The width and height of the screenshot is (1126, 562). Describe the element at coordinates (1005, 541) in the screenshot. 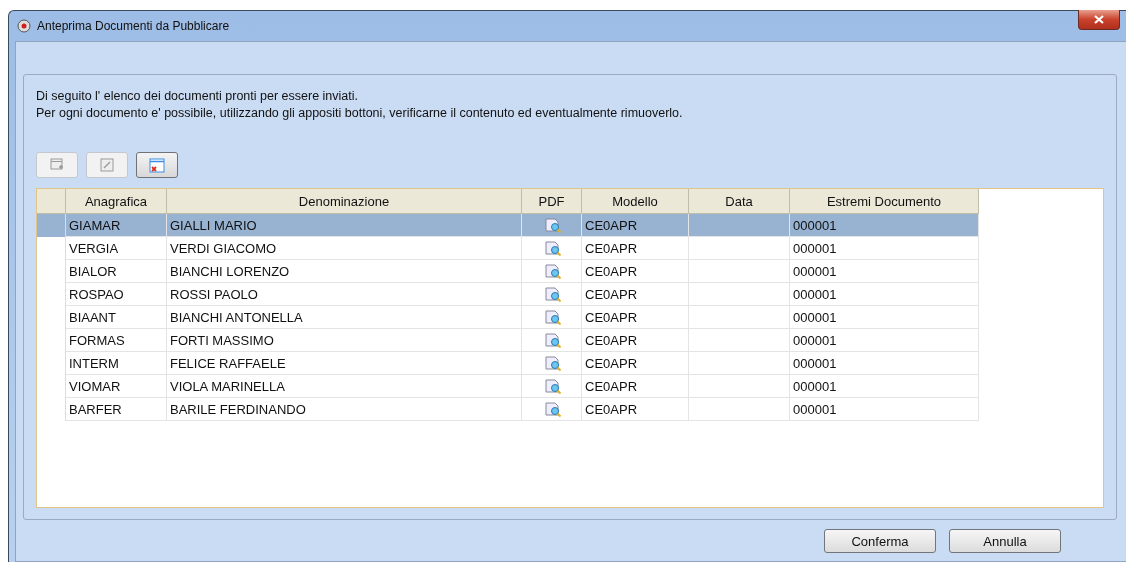

I see `cancel-button: Annulla` at that location.